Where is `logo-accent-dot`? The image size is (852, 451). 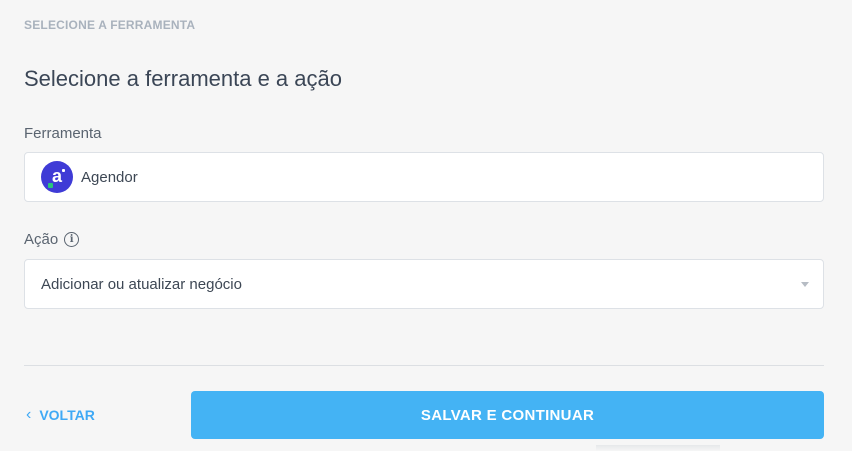
logo-accent-dot is located at coordinates (50, 185).